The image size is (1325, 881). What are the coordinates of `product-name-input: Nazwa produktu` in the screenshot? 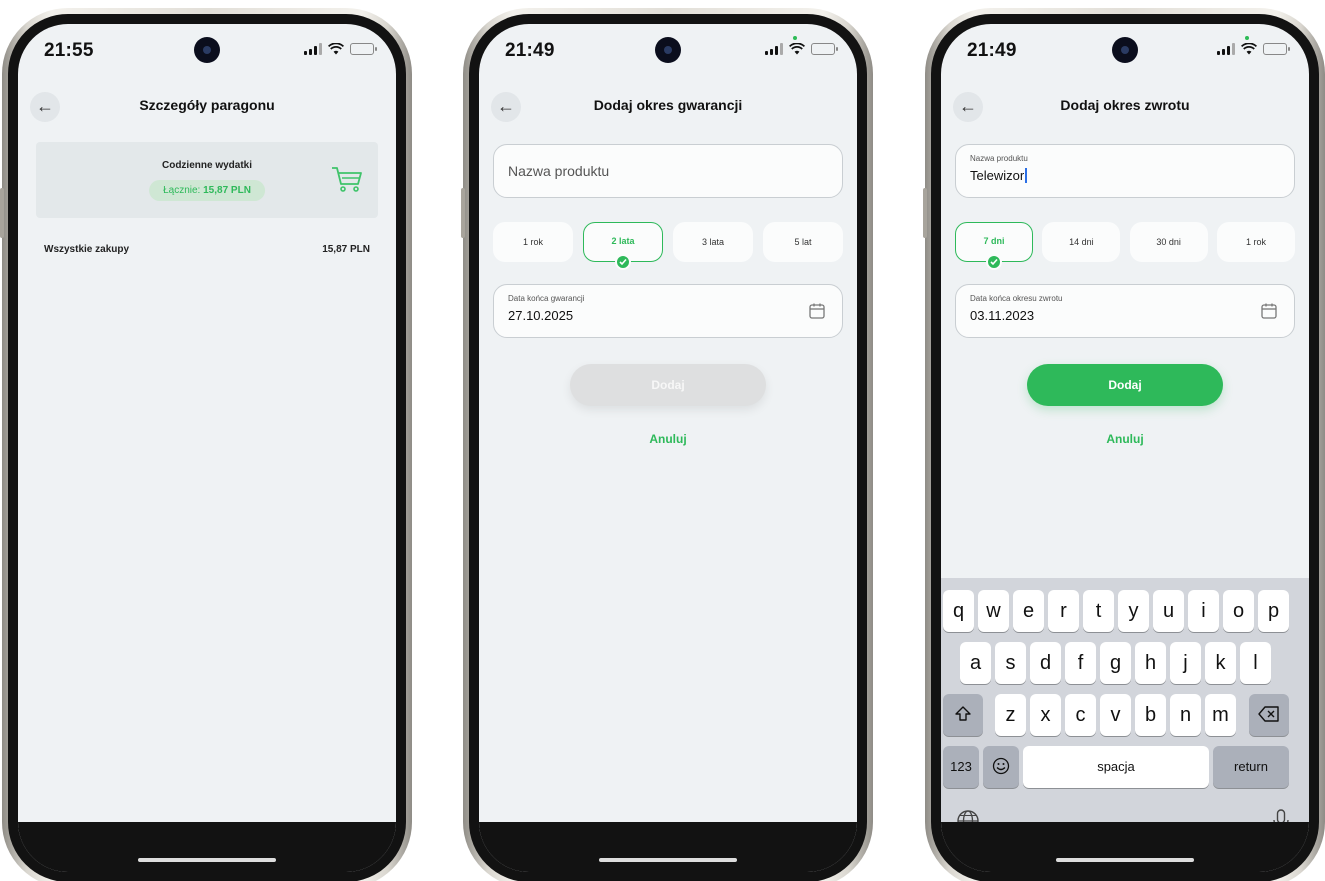 It's located at (668, 171).